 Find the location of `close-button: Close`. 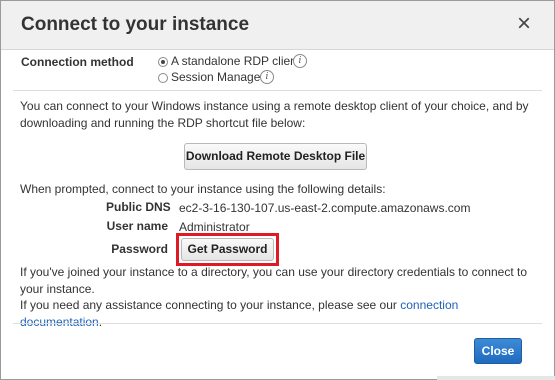

close-button: Close is located at coordinates (498, 351).